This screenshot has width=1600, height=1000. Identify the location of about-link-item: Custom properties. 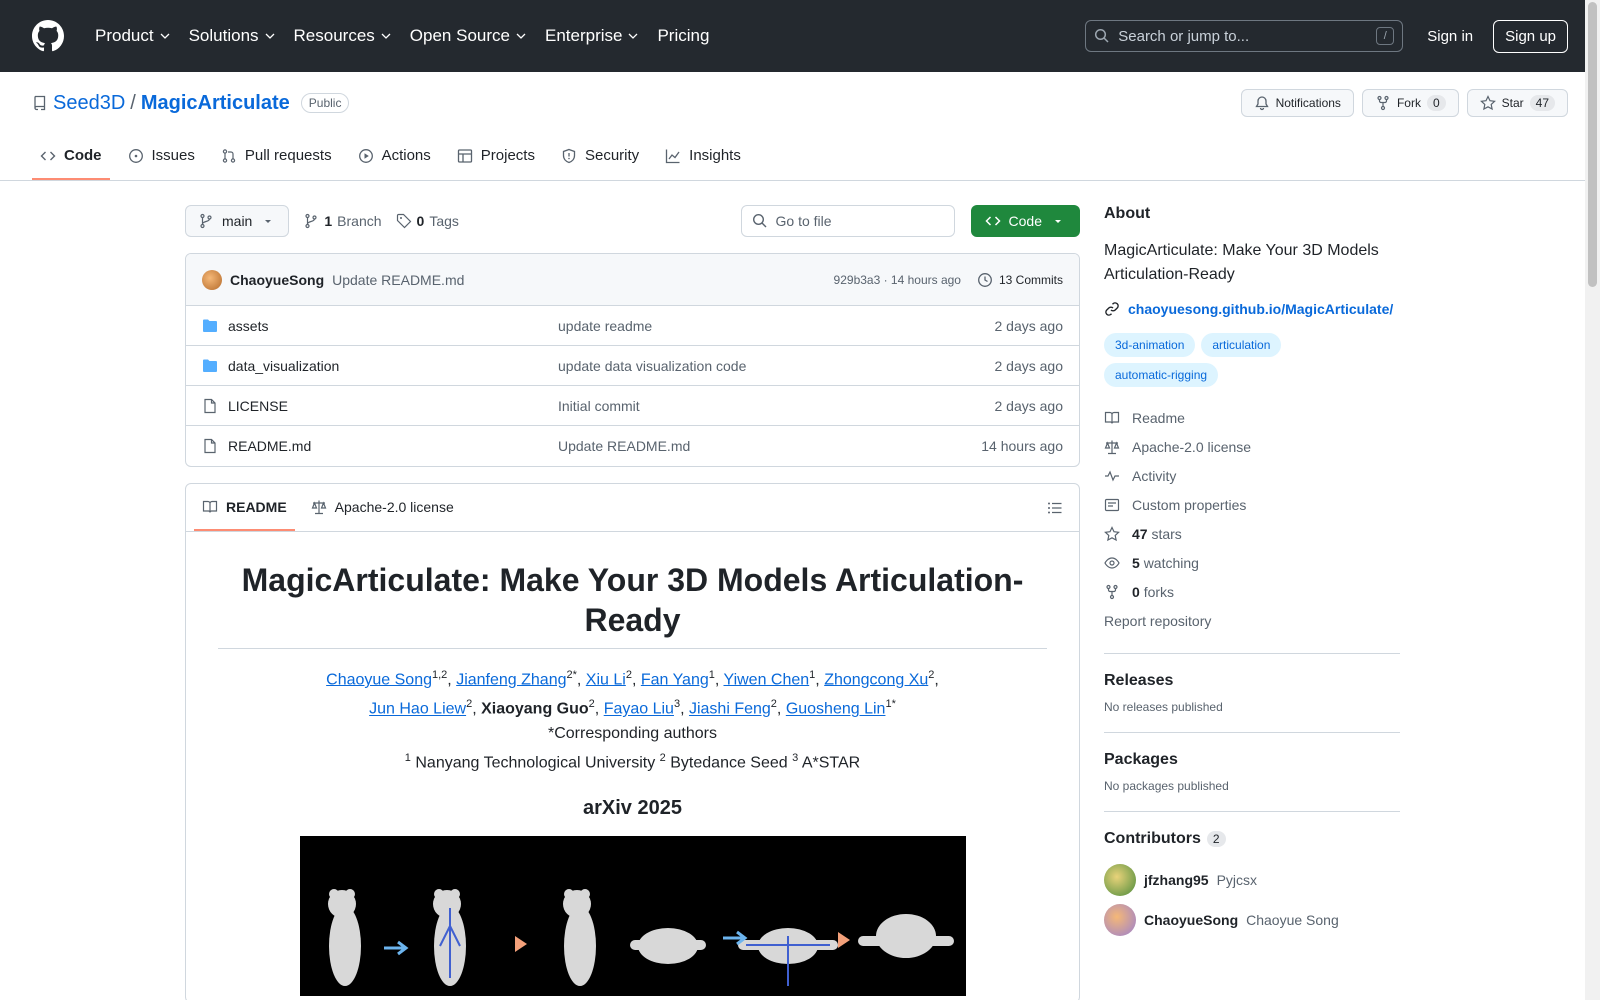
(1252, 504).